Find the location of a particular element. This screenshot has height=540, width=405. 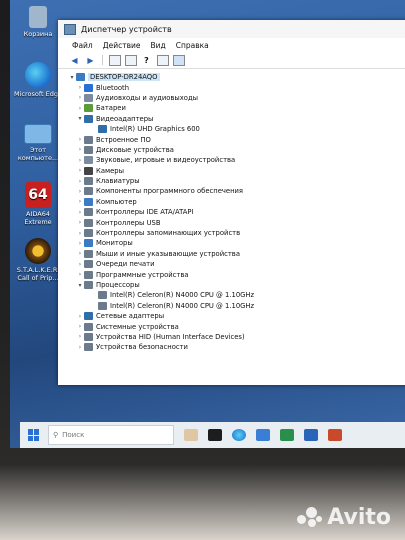

usb-icon is located at coordinates (88, 222).